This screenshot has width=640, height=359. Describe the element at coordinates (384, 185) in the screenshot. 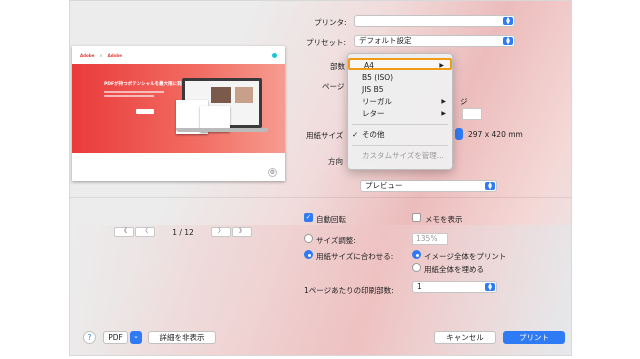

I see `section-select-value: プレビュー` at that location.